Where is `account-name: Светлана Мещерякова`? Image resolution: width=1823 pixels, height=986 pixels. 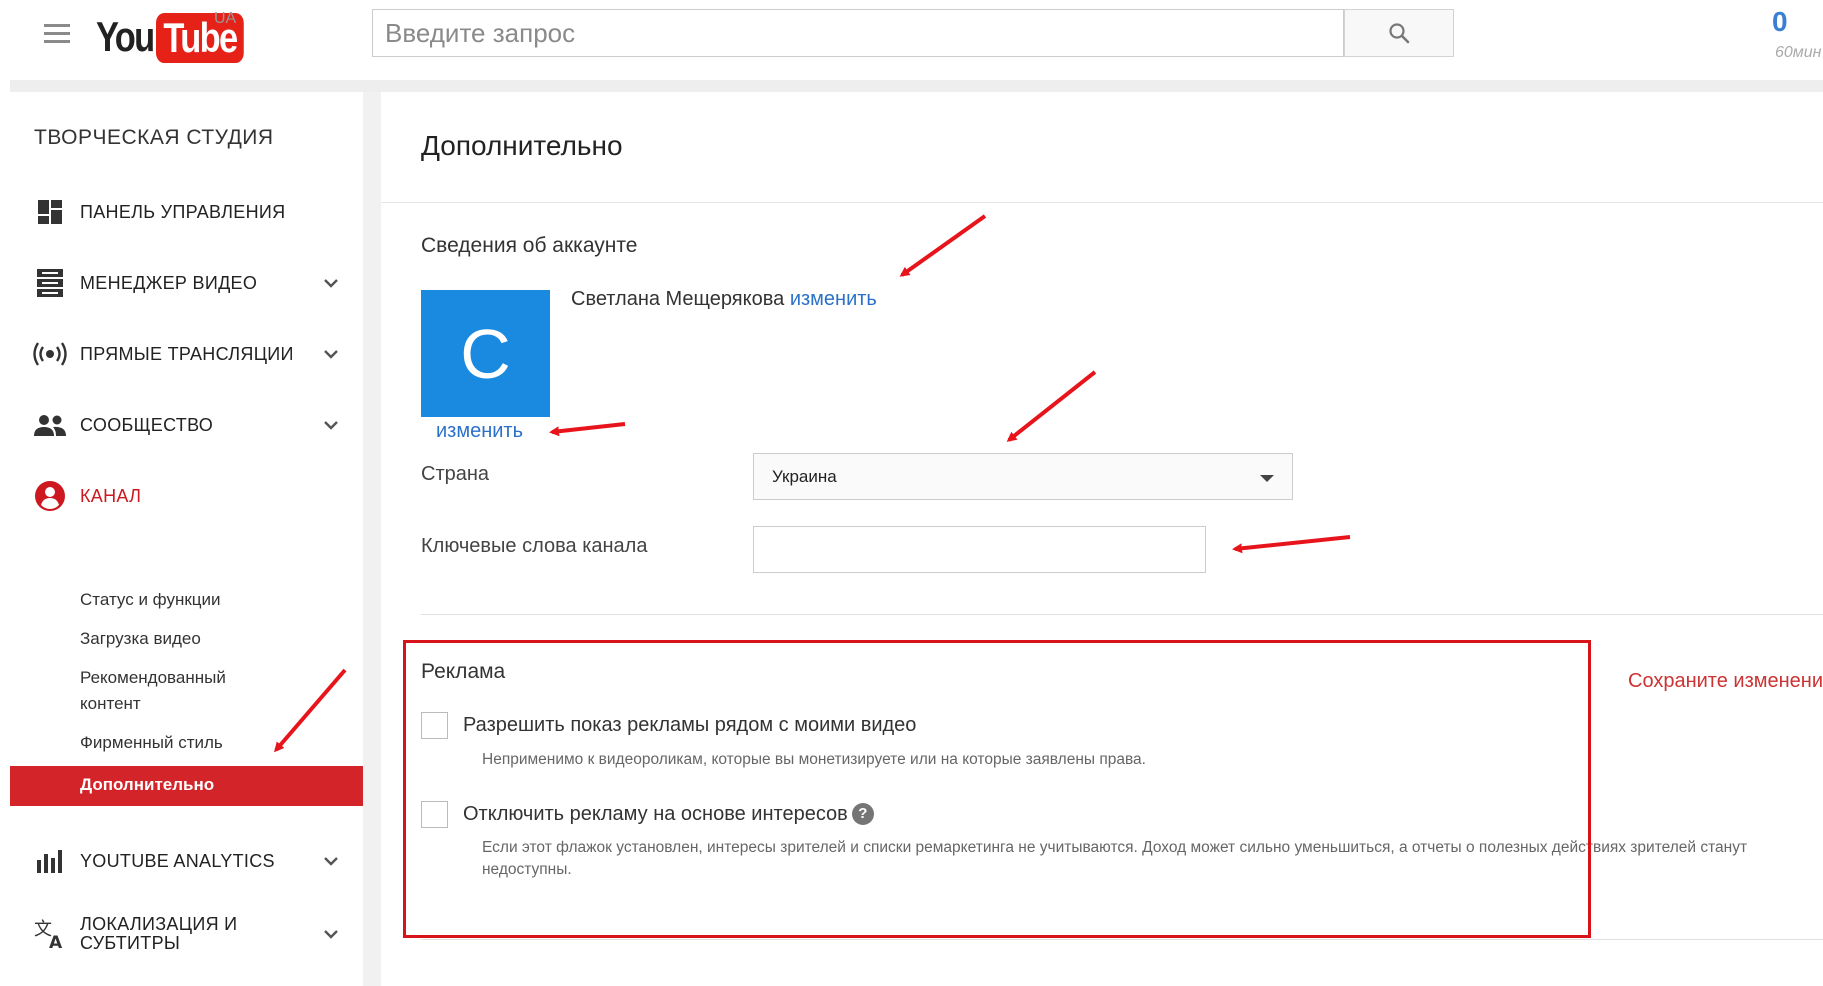 account-name: Светлана Мещерякова is located at coordinates (678, 299).